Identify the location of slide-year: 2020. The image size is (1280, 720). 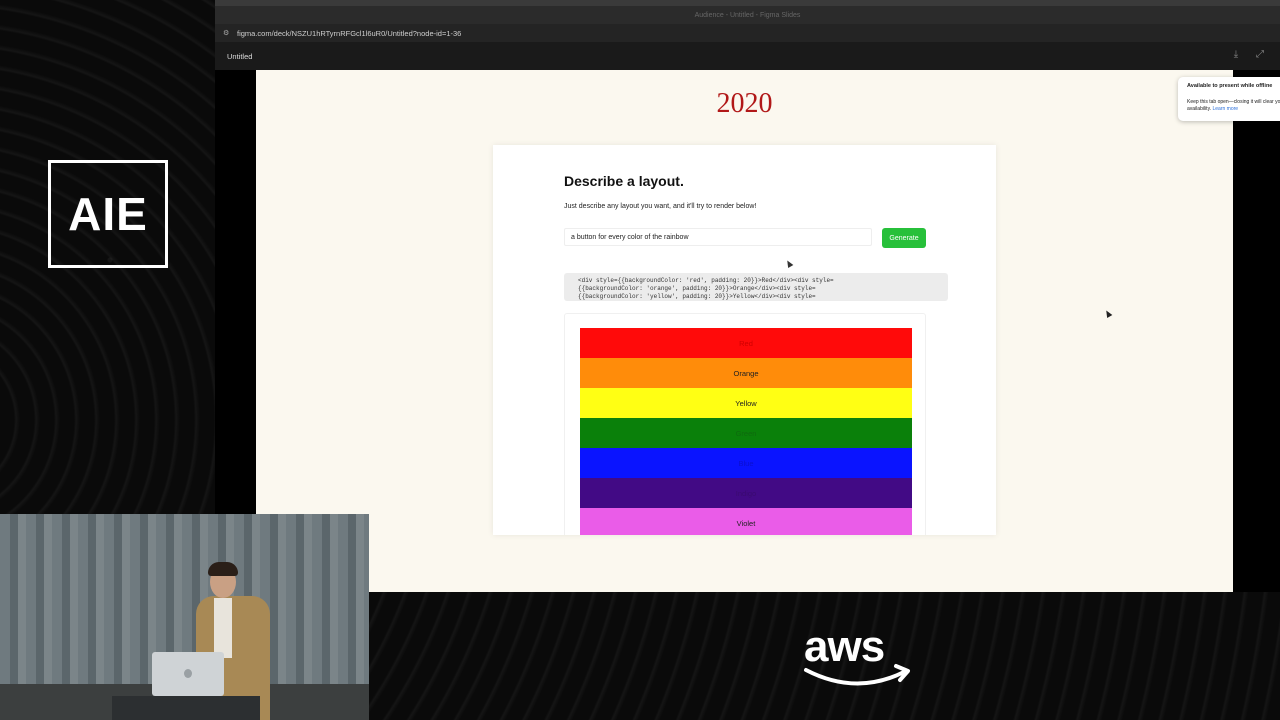
(744, 103).